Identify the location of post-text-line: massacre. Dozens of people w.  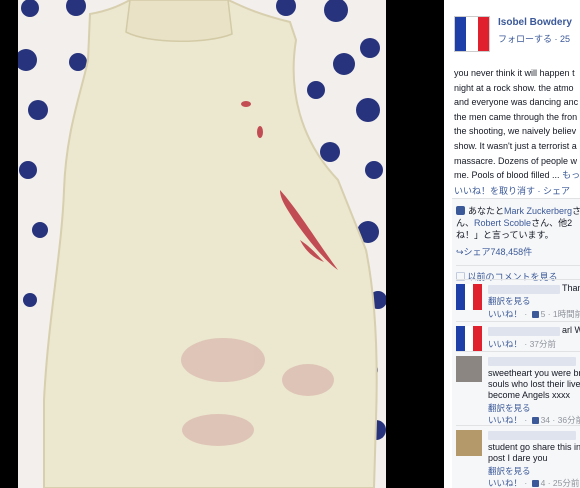
(516, 160).